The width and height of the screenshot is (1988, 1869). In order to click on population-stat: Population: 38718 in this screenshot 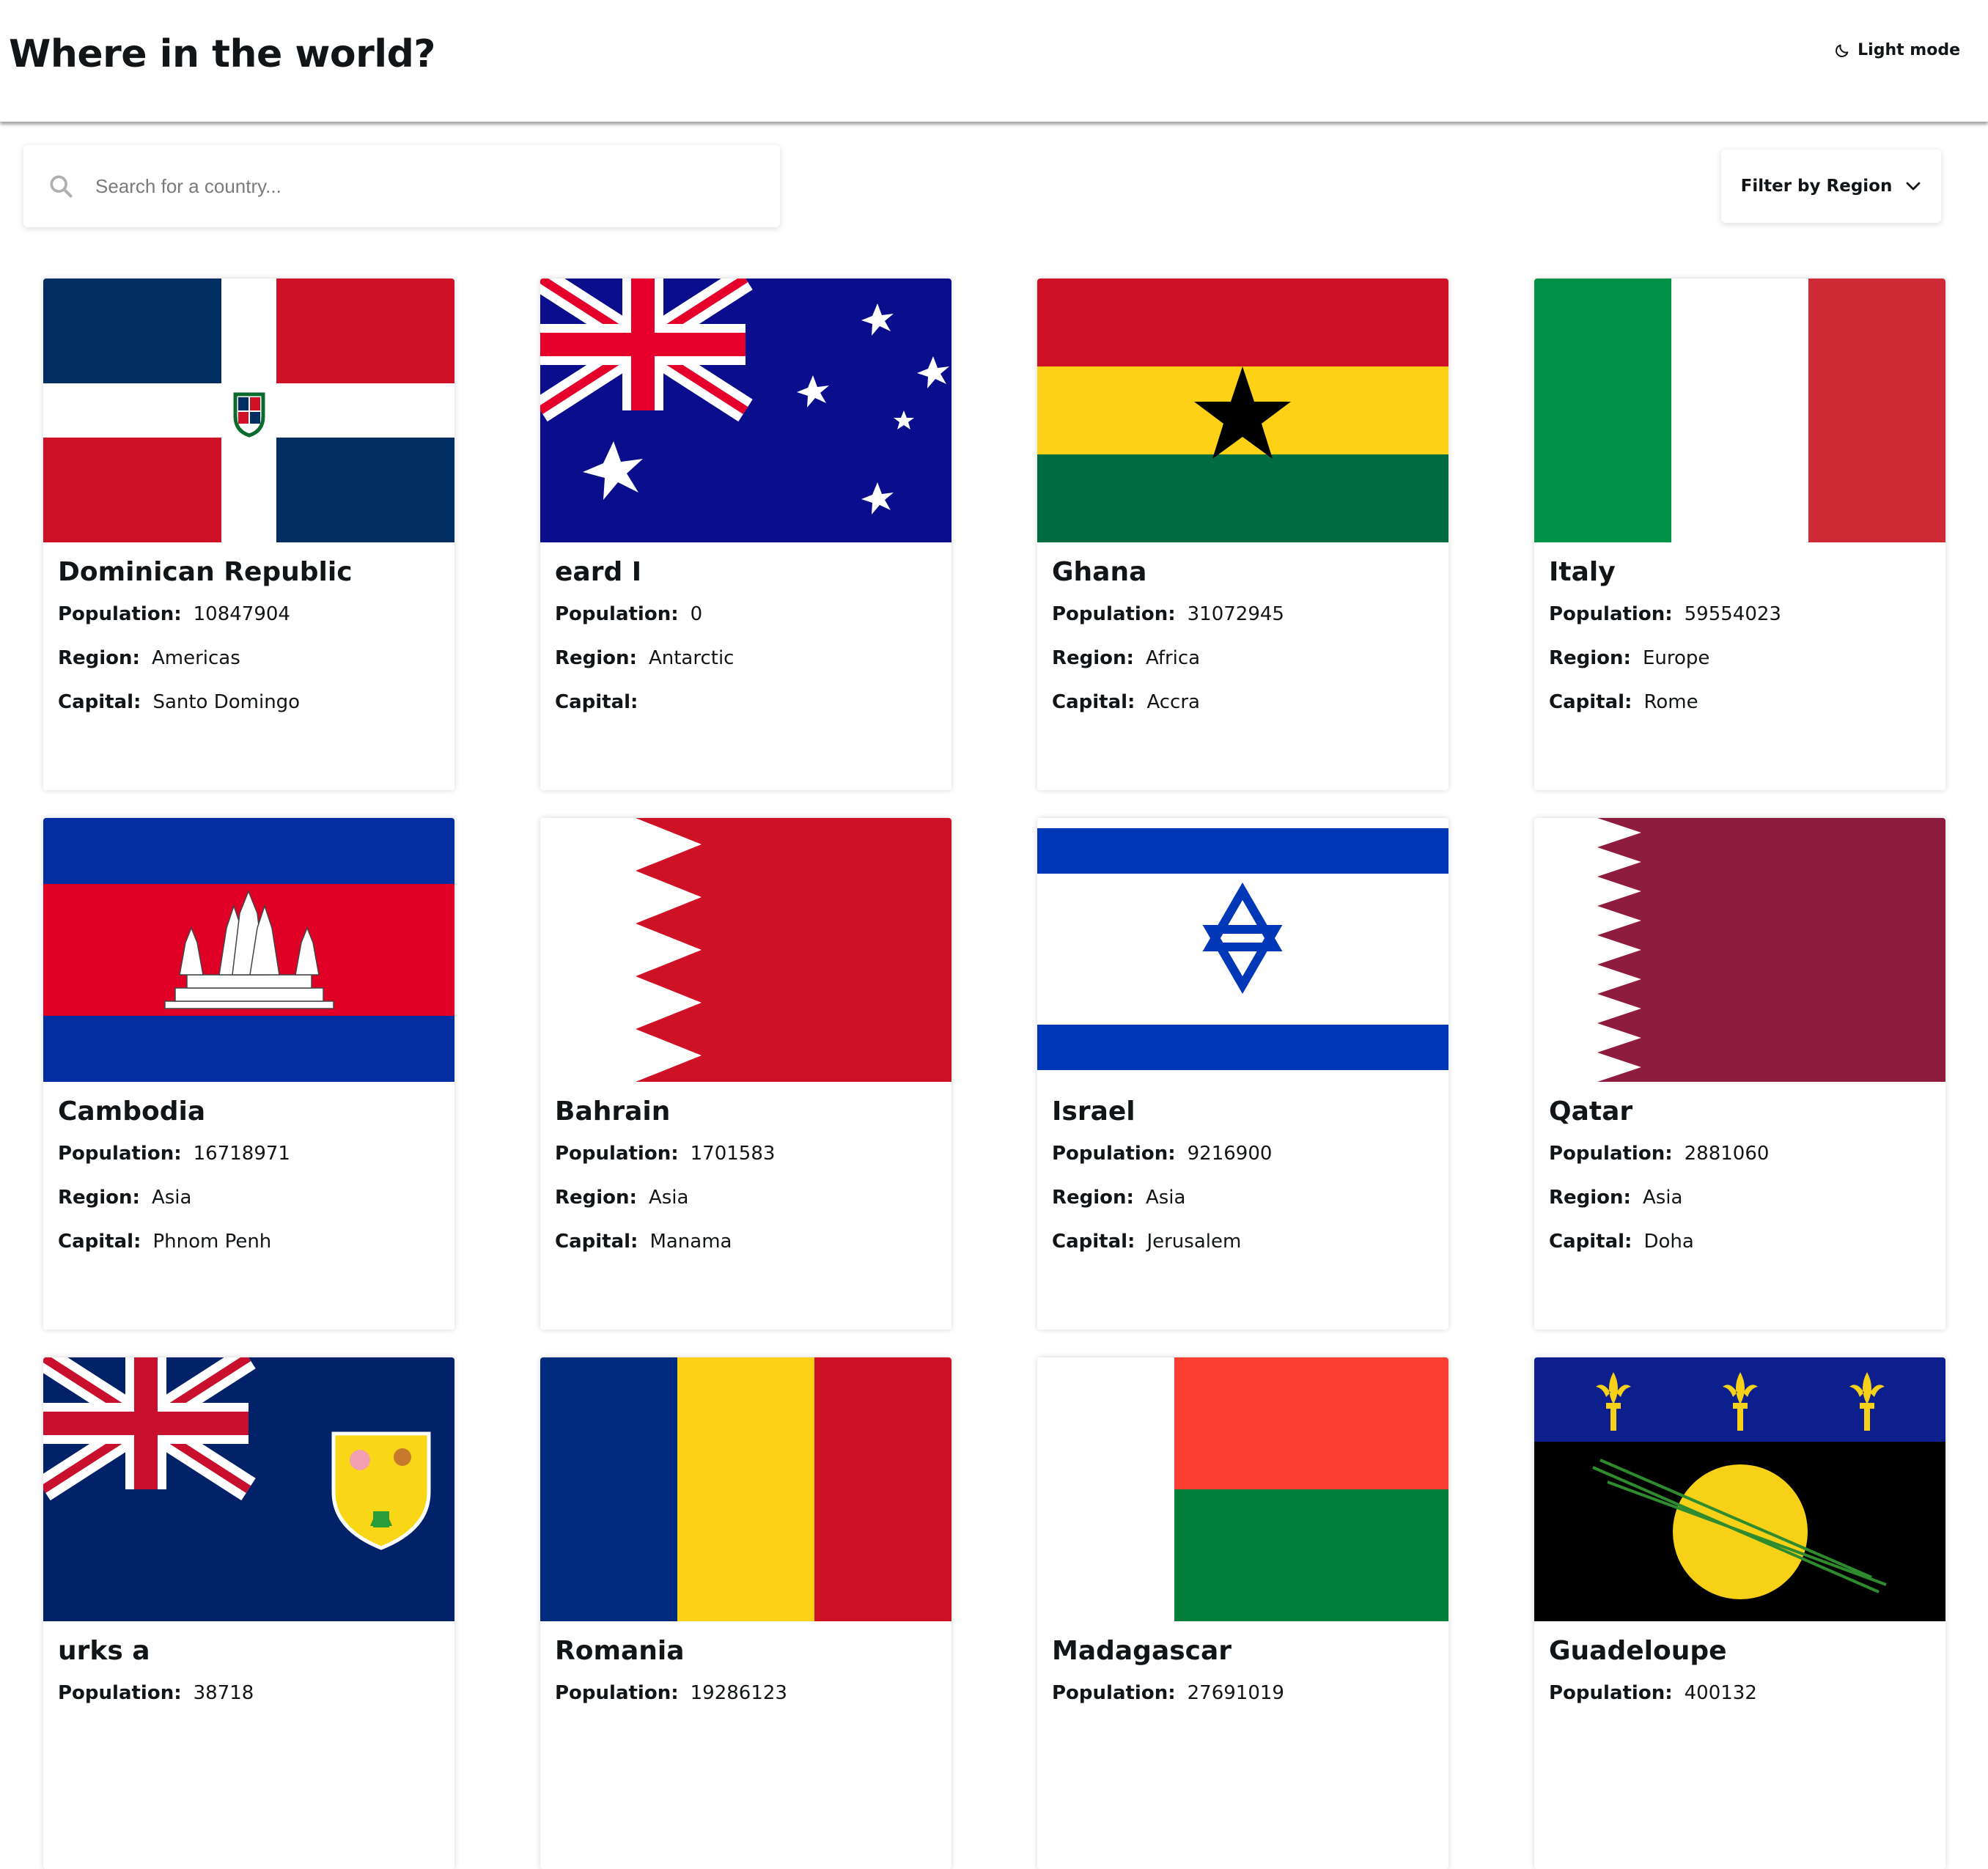, I will do `click(249, 1693)`.